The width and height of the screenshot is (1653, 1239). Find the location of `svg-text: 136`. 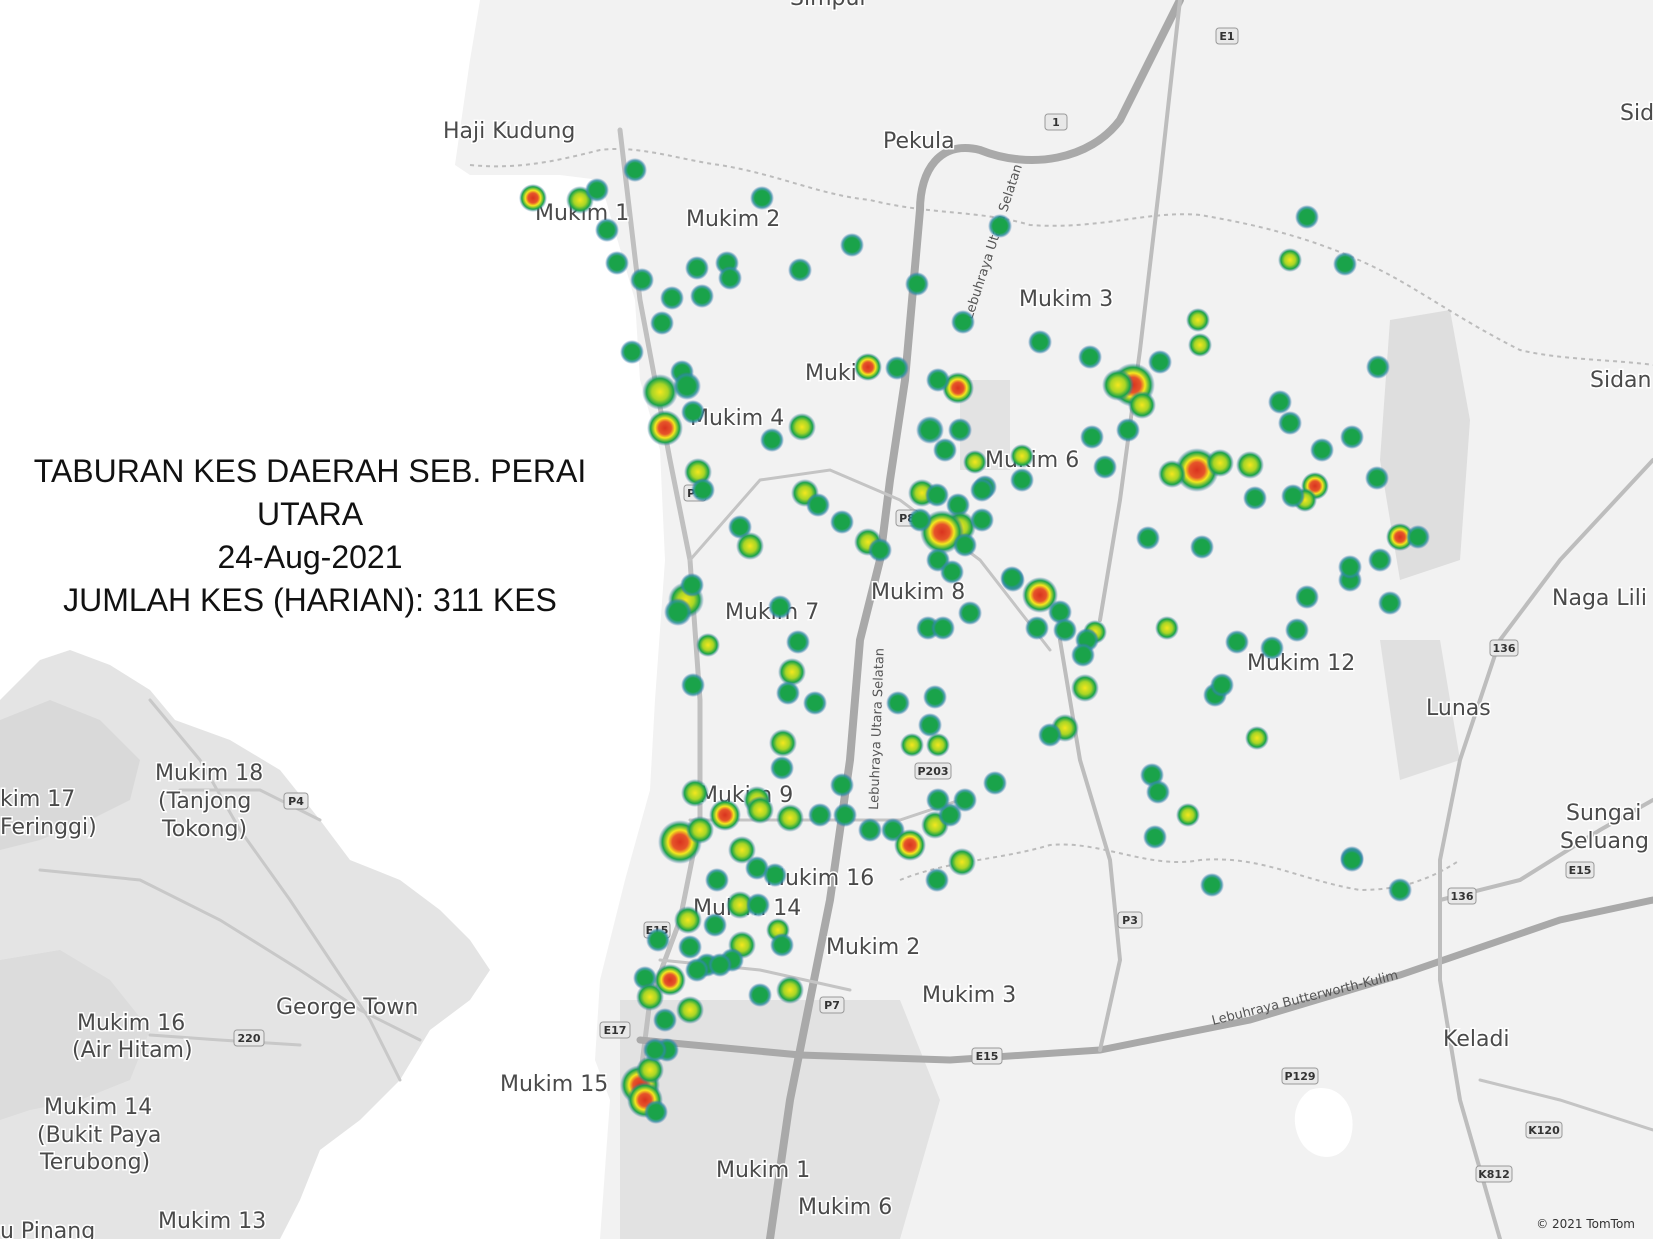

svg-text: 136 is located at coordinates (1462, 896).